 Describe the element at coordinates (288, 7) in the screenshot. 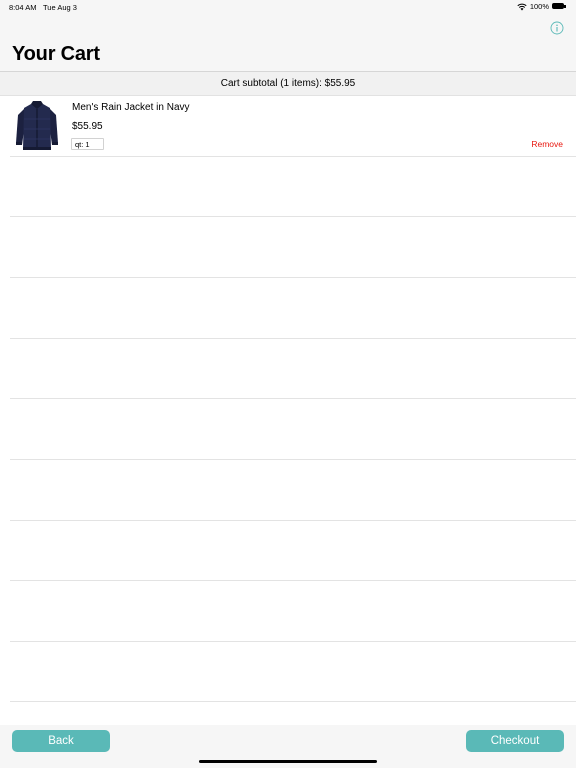

I see `status-bar: 8:04 AM Tue Aug 3 100%` at that location.